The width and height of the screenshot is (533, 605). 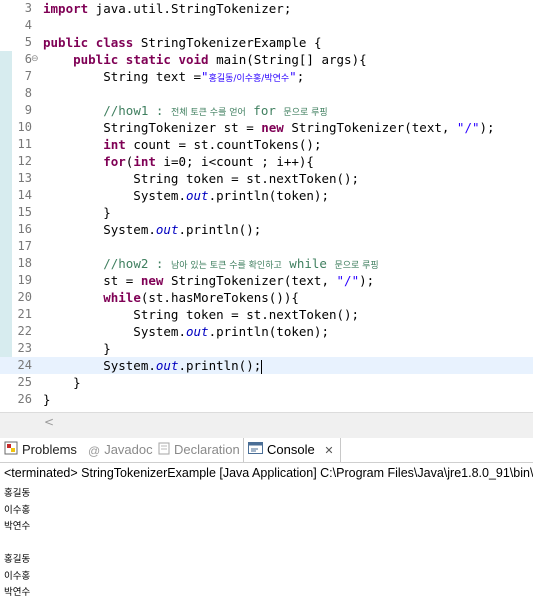 I want to click on code-line: 19 st = new StringTokenizer(text, "/");, so click(x=266, y=280).